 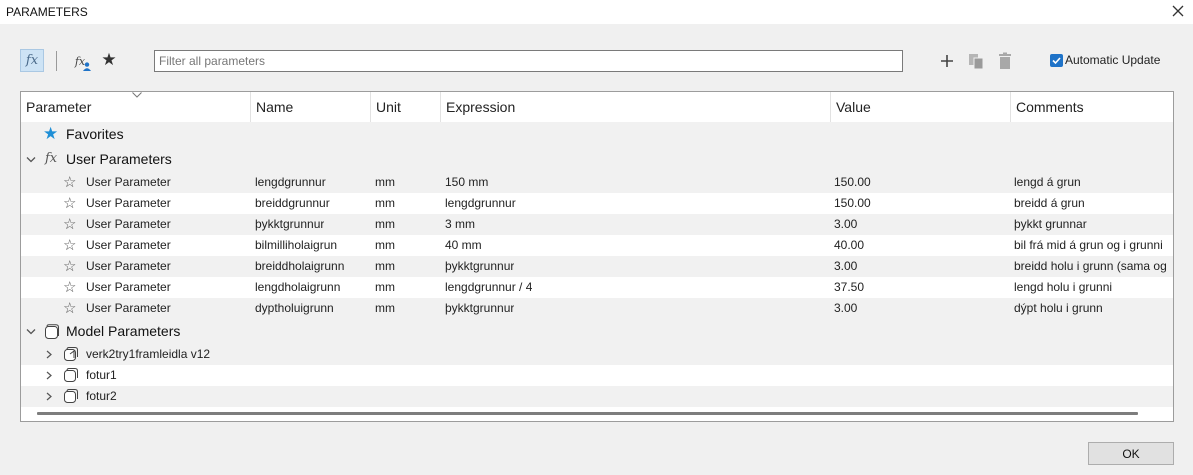 I want to click on name-cell: dyptholuigrunn, so click(x=294, y=308).